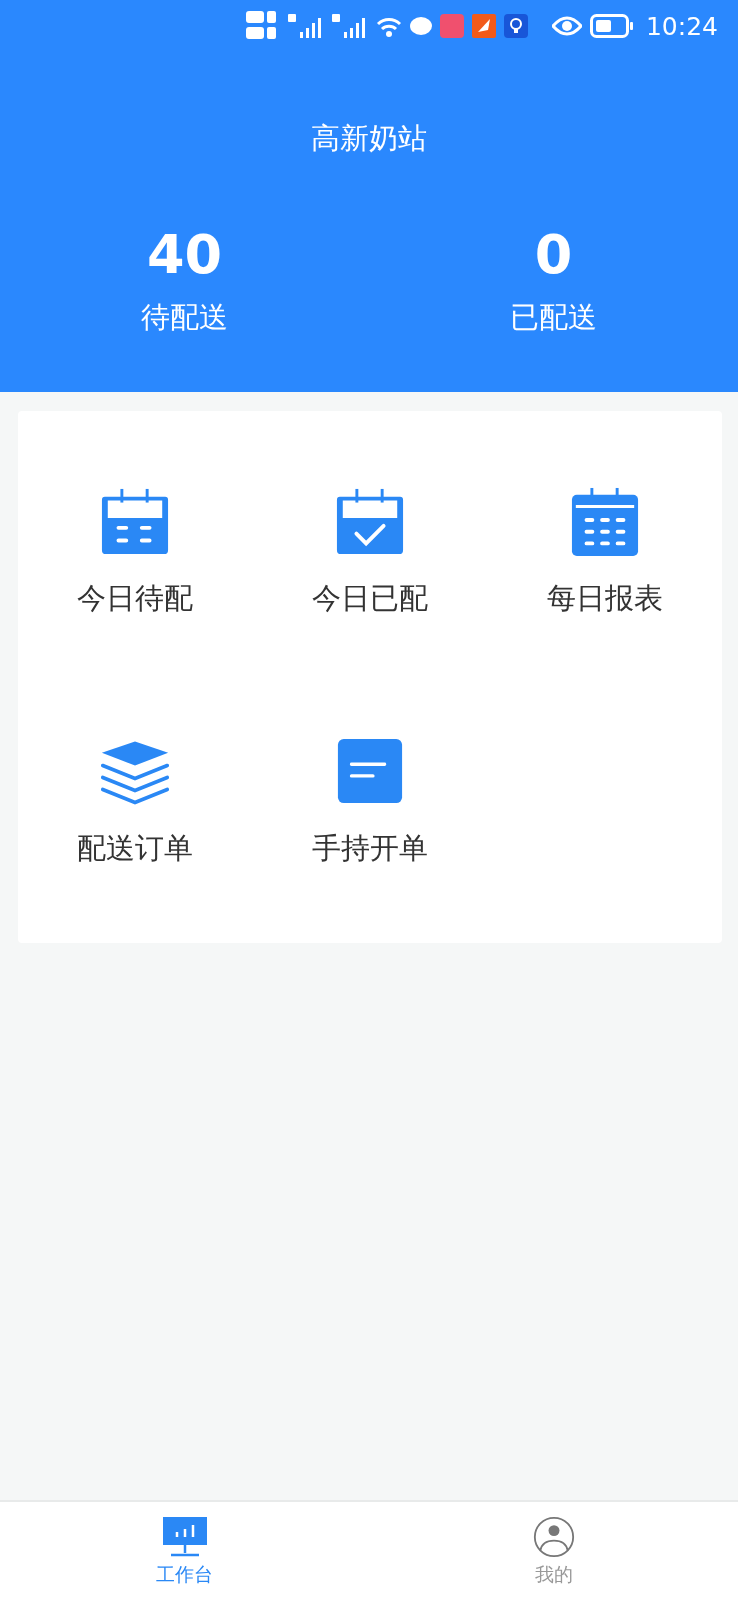 The width and height of the screenshot is (738, 1600). Describe the element at coordinates (681, 26) in the screenshot. I see `status-time: 10:24` at that location.